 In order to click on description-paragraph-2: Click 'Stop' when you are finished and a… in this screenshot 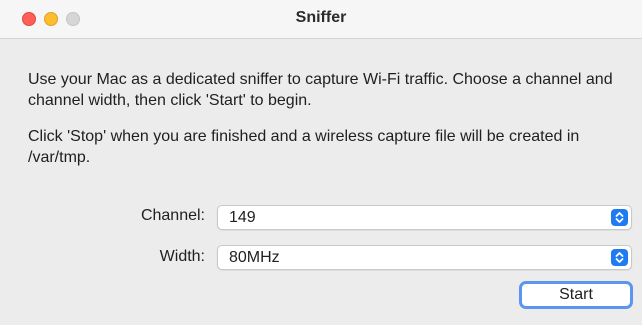, I will do `click(304, 147)`.